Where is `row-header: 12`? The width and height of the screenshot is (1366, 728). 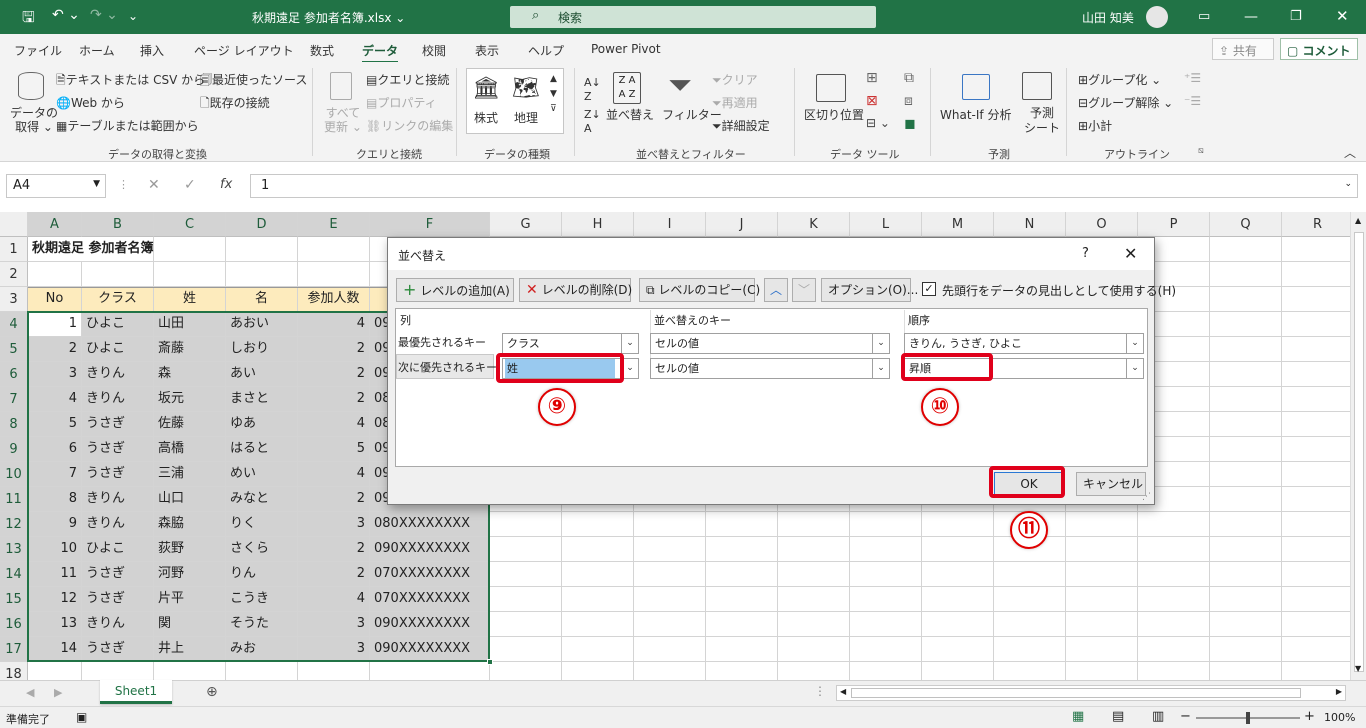 row-header: 12 is located at coordinates (14, 524).